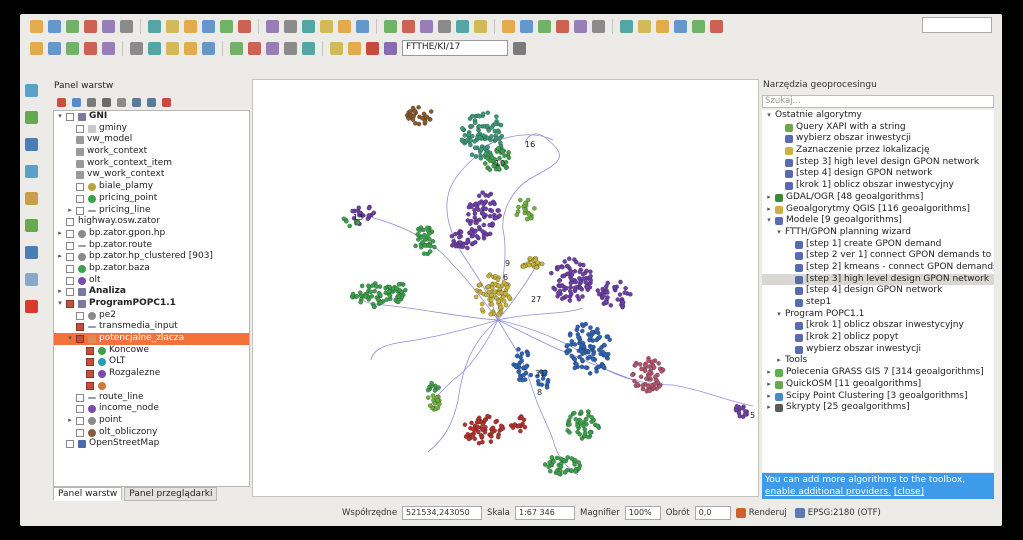 The height and width of the screenshot is (540, 1023). Describe the element at coordinates (151, 292) in the screenshot. I see `layer-row: ▸ Analiza` at that location.